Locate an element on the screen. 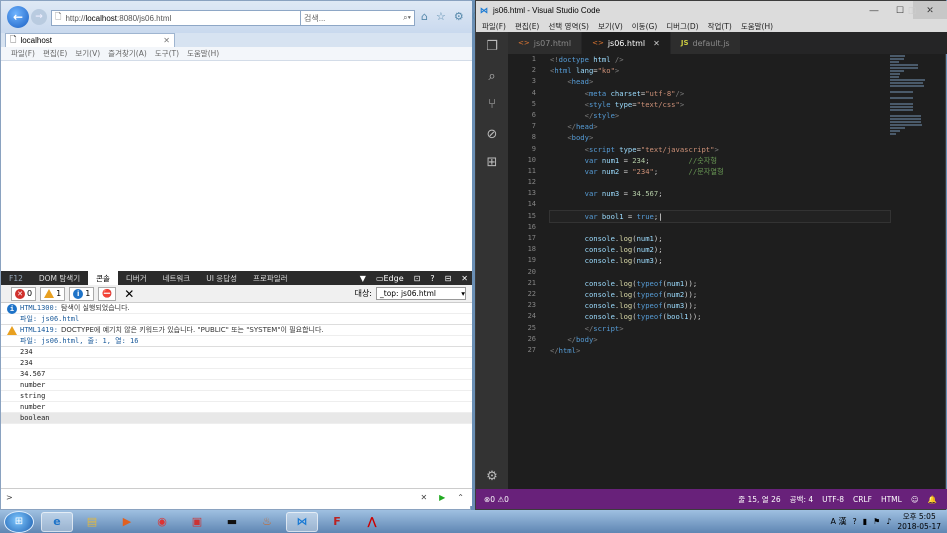 This screenshot has width=947, height=533. bell-icon: 🔔 is located at coordinates (932, 499).